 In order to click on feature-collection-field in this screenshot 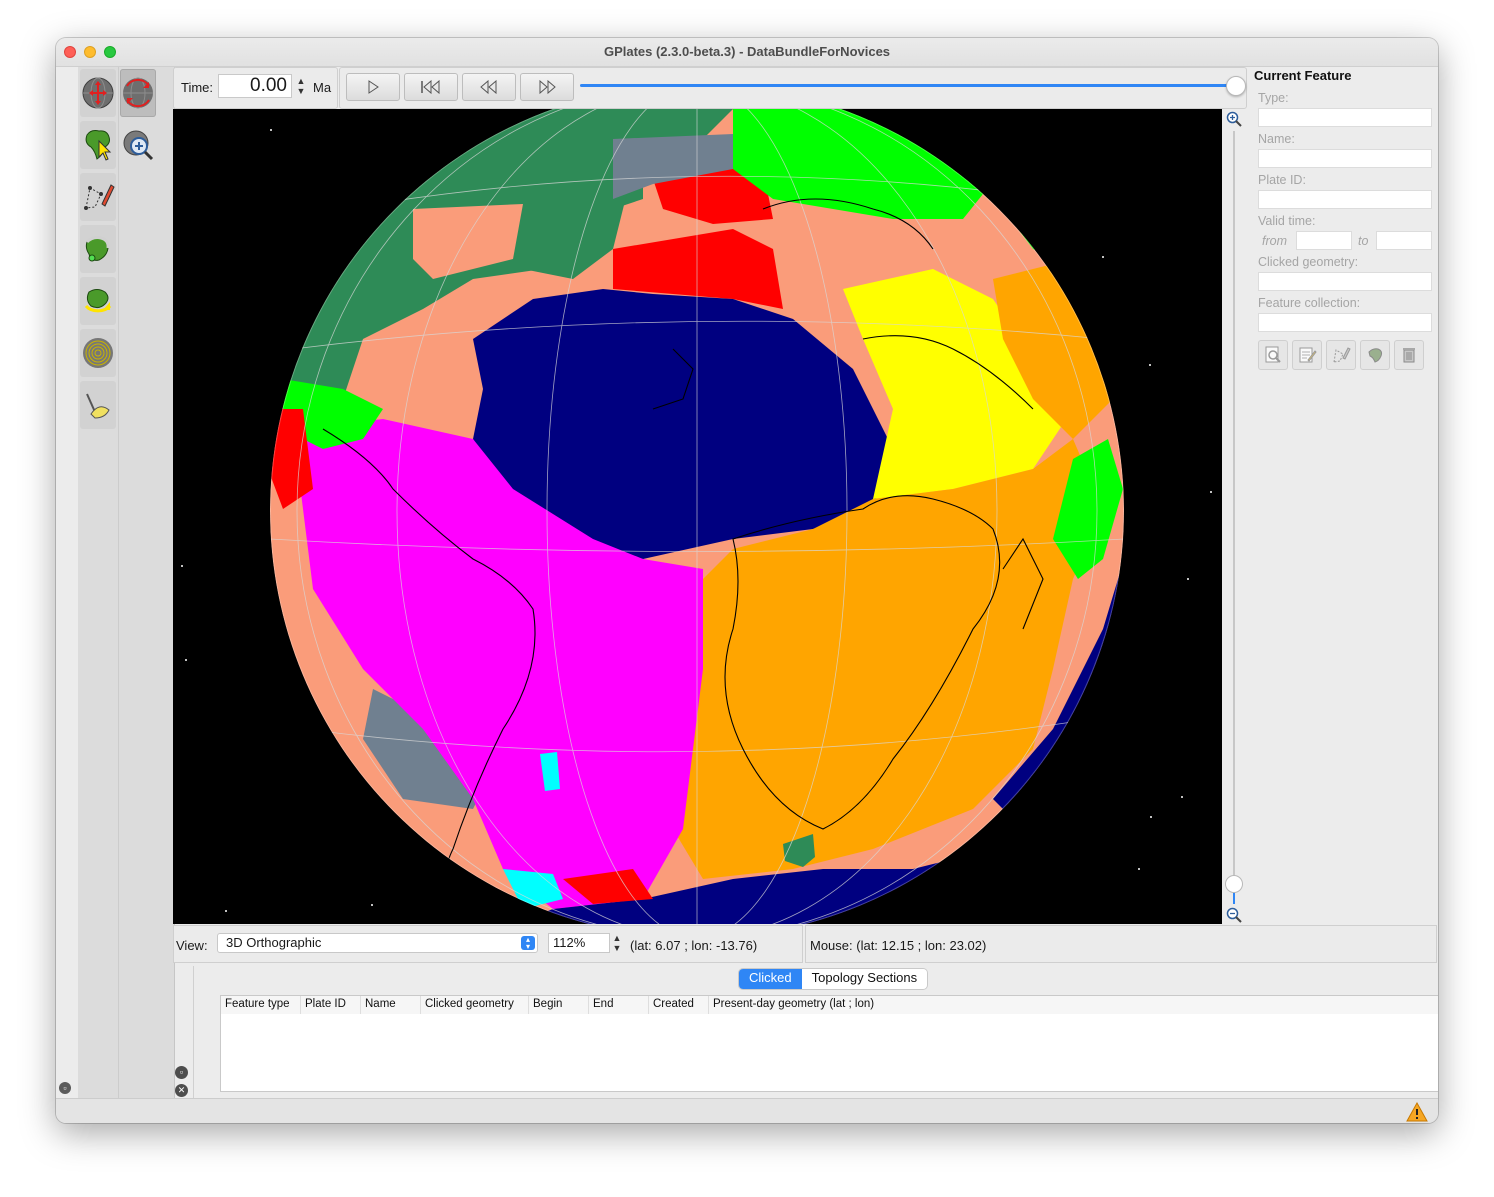, I will do `click(1345, 322)`.